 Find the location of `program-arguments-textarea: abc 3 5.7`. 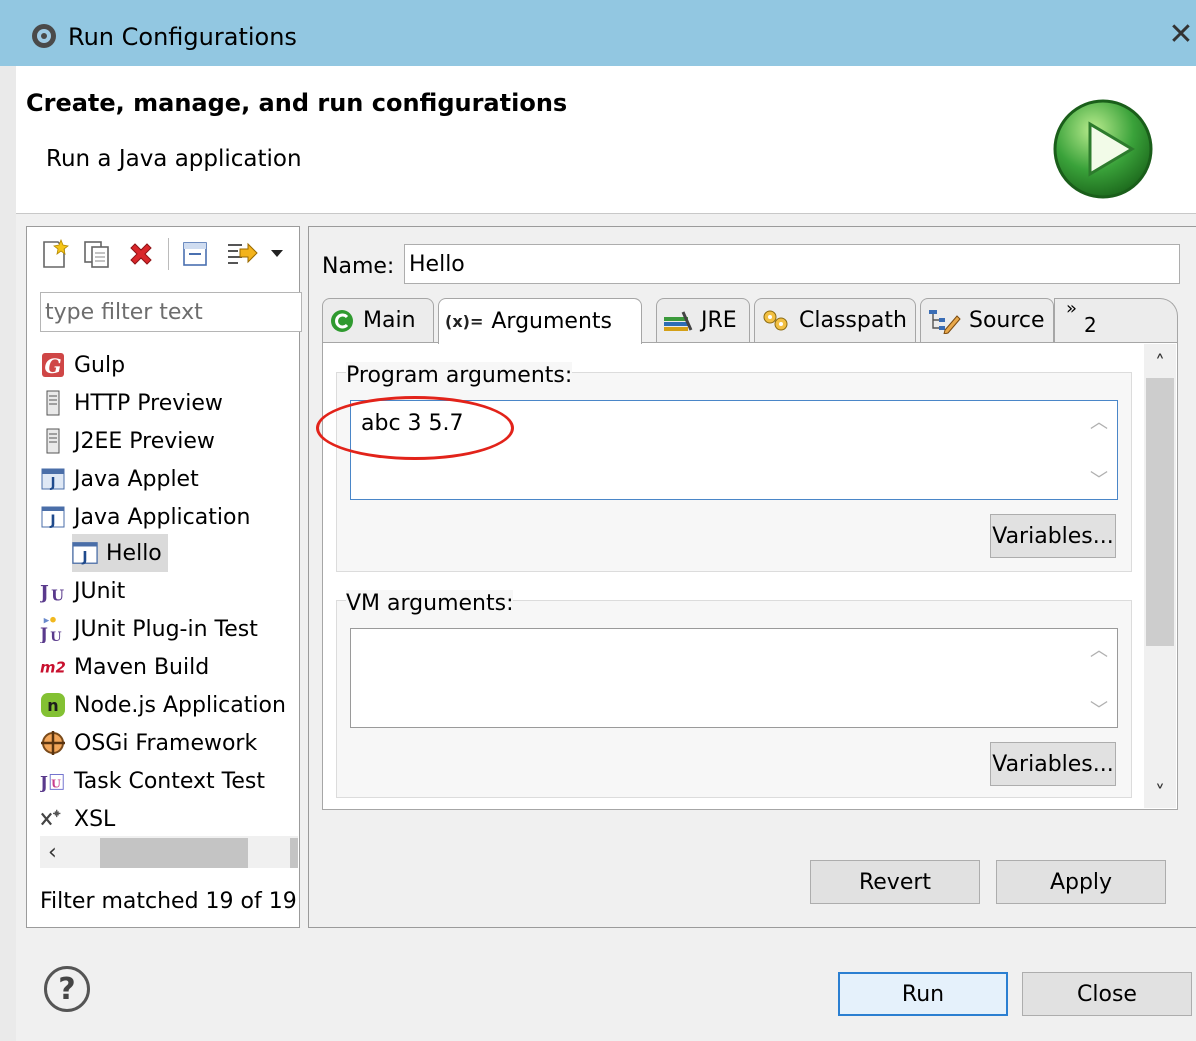

program-arguments-textarea: abc 3 5.7 is located at coordinates (734, 450).